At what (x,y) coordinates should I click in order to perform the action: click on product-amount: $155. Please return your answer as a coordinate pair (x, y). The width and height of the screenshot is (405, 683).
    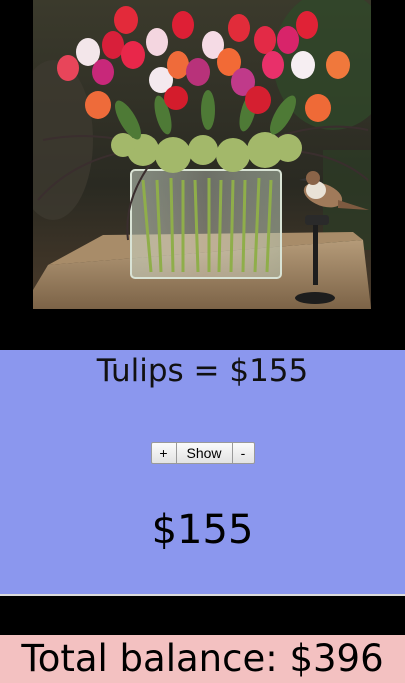
    Looking at the image, I should click on (202, 530).